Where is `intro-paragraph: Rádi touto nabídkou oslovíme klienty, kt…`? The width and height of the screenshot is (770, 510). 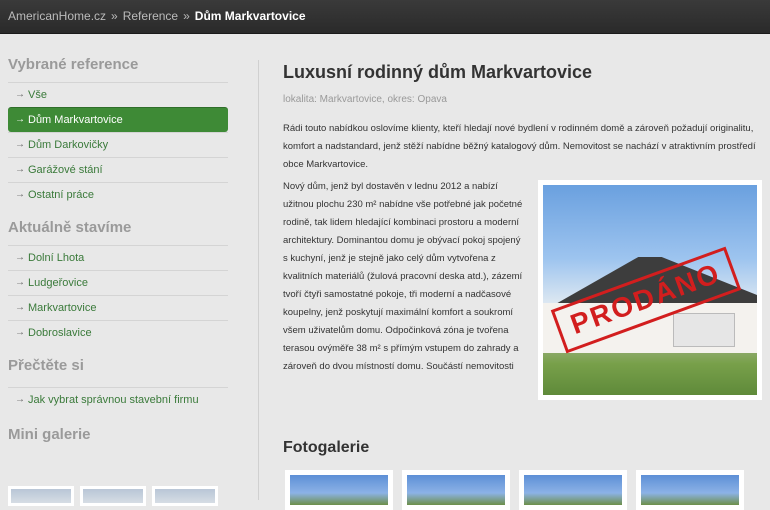 intro-paragraph: Rádi touto nabídkou oslovíme klienty, kt… is located at coordinates (519, 146).